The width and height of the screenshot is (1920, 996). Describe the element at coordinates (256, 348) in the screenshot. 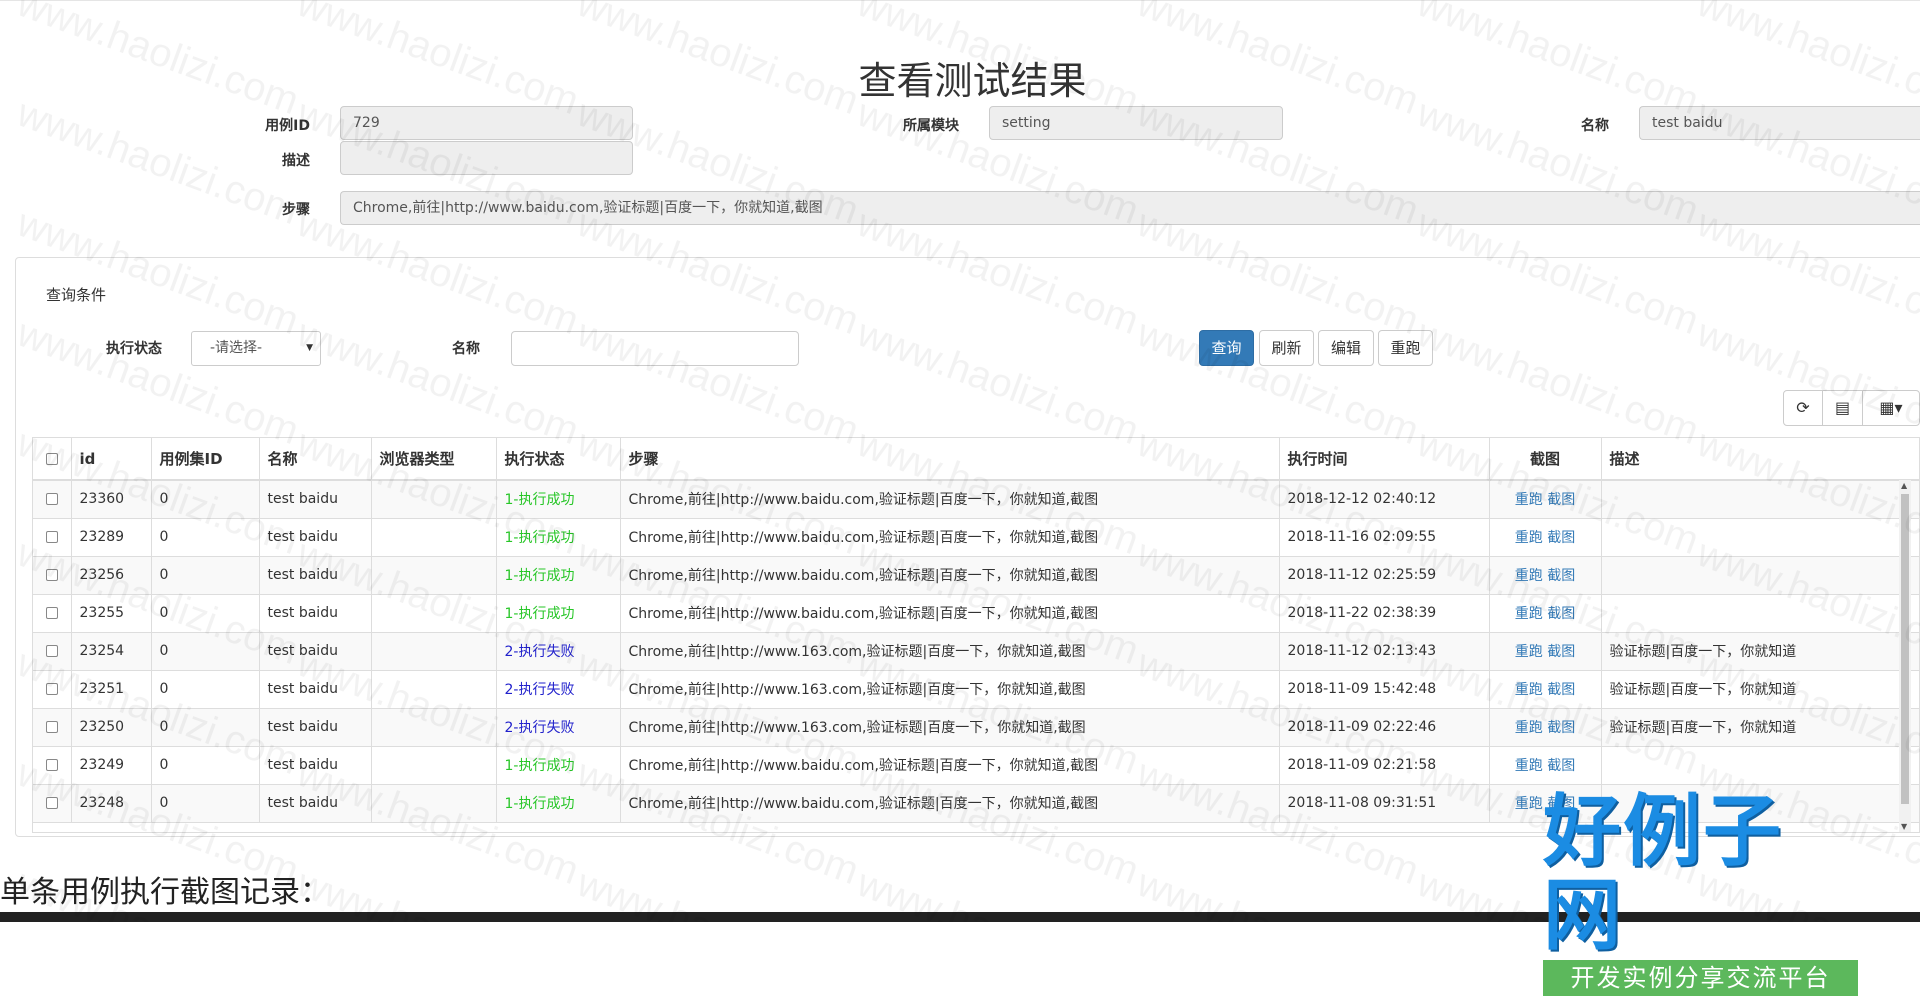

I see `status-select: -请选择- ▼` at that location.